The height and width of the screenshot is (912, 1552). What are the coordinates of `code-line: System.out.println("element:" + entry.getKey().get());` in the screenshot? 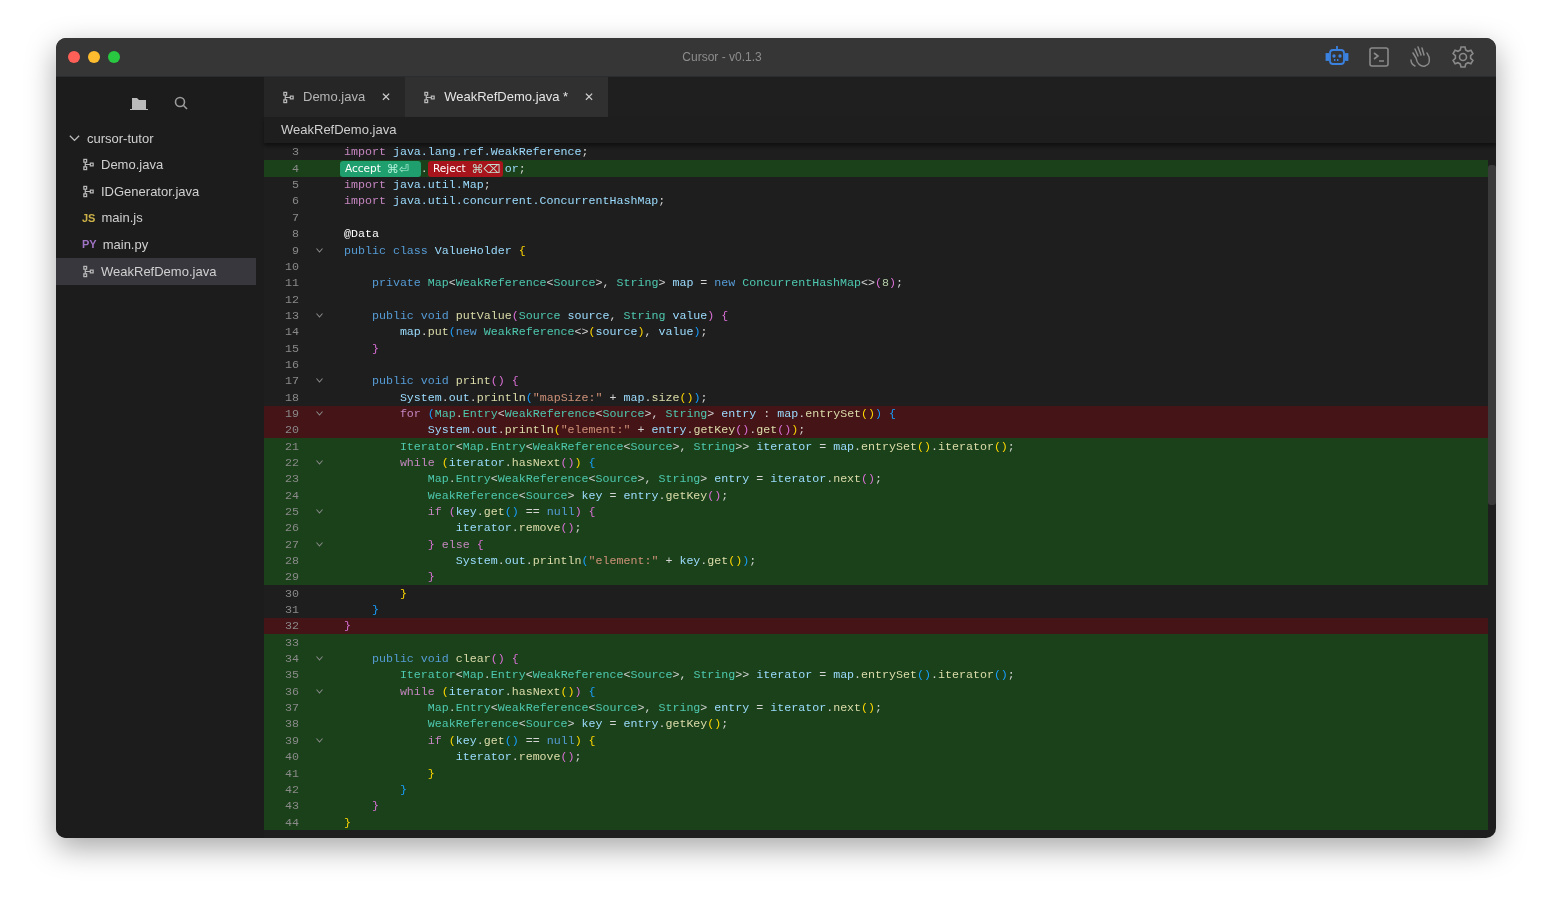 It's located at (616, 430).